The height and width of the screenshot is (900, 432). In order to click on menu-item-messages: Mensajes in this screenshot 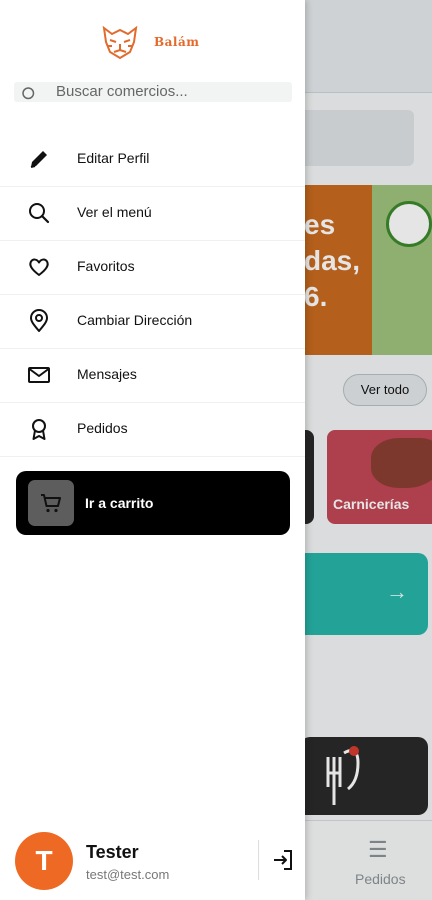, I will do `click(152, 376)`.